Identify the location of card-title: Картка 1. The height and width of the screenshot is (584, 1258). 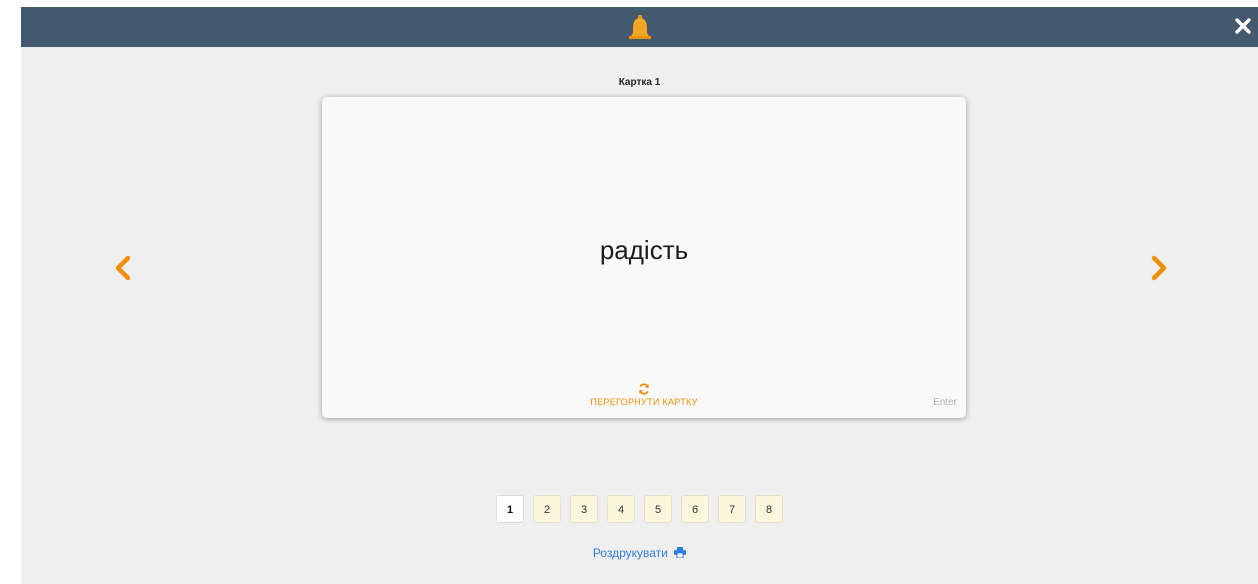
(639, 82).